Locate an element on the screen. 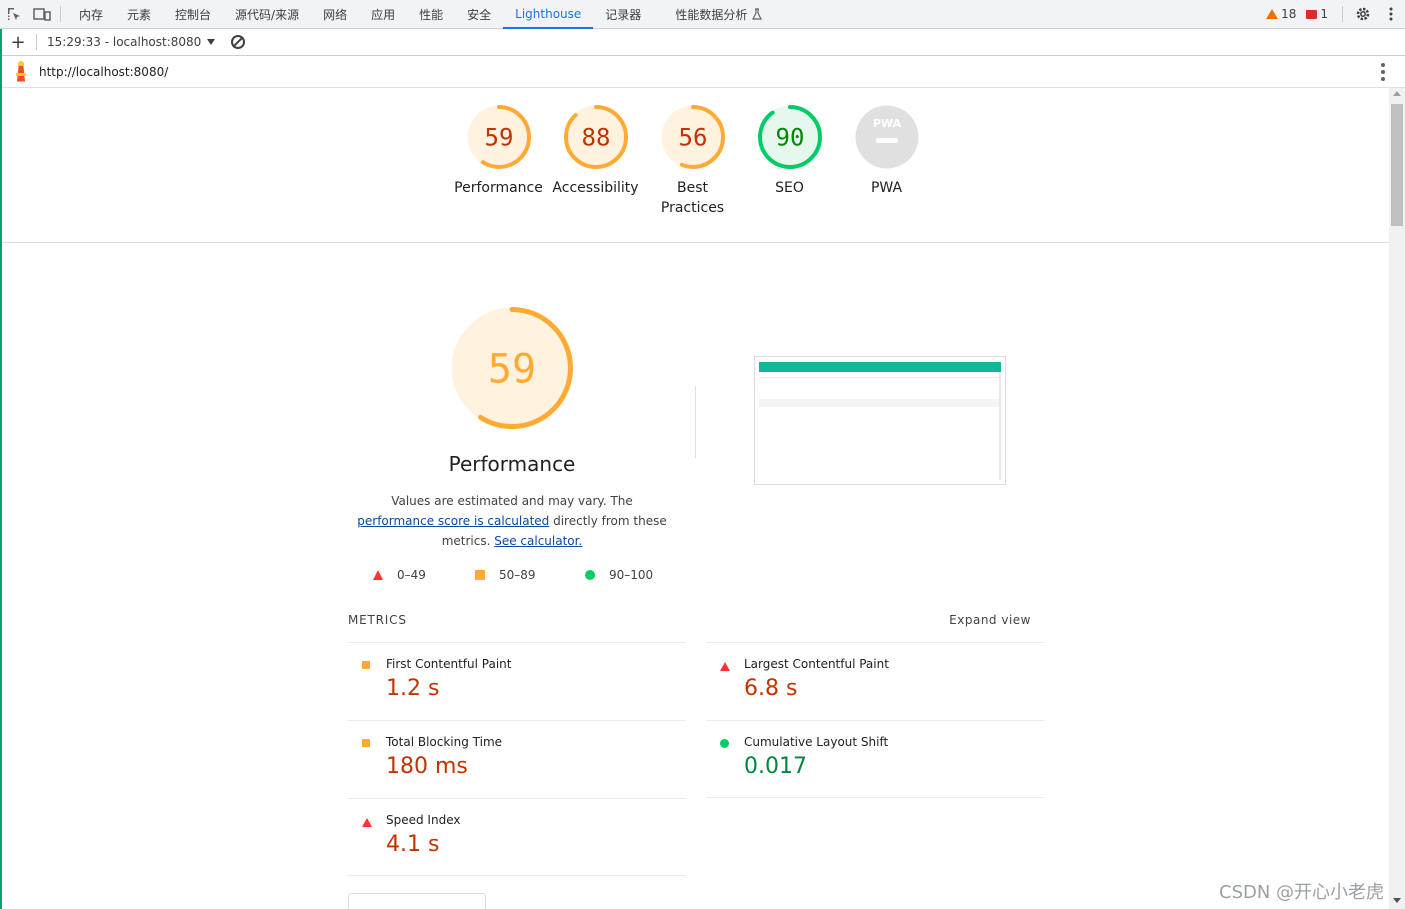  view-treemap-button is located at coordinates (417, 901).